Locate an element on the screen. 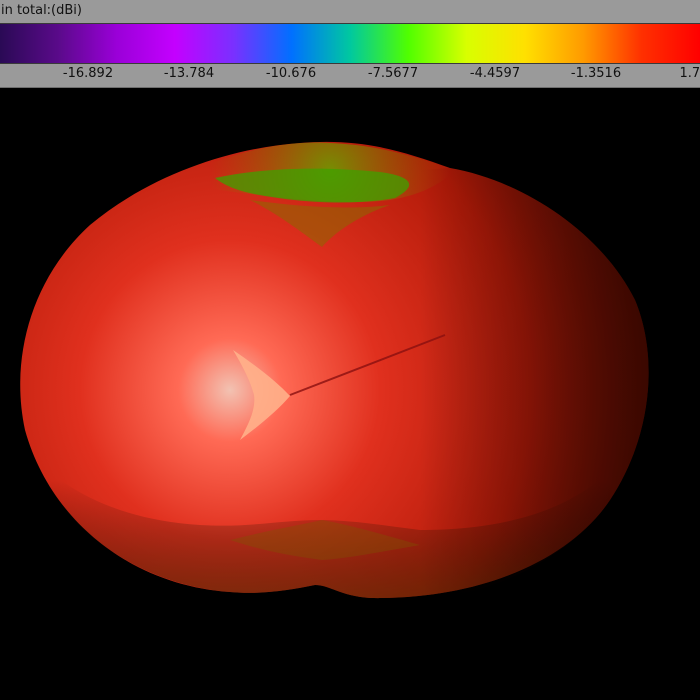 This screenshot has height=700, width=700. colorbar-tick-label: -10.676 is located at coordinates (291, 73).